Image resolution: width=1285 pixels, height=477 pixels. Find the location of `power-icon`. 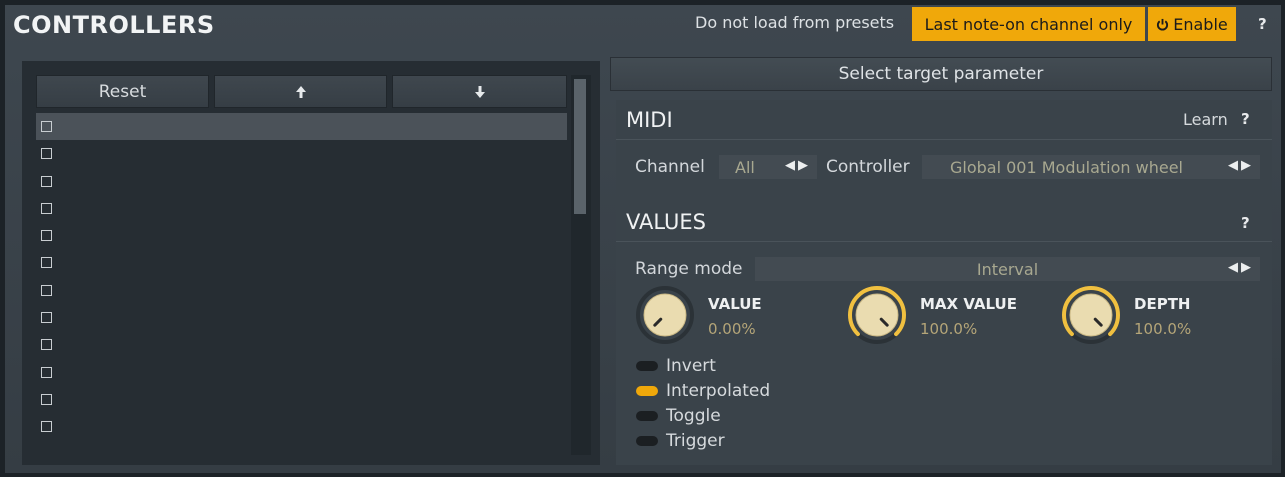

power-icon is located at coordinates (1163, 24).